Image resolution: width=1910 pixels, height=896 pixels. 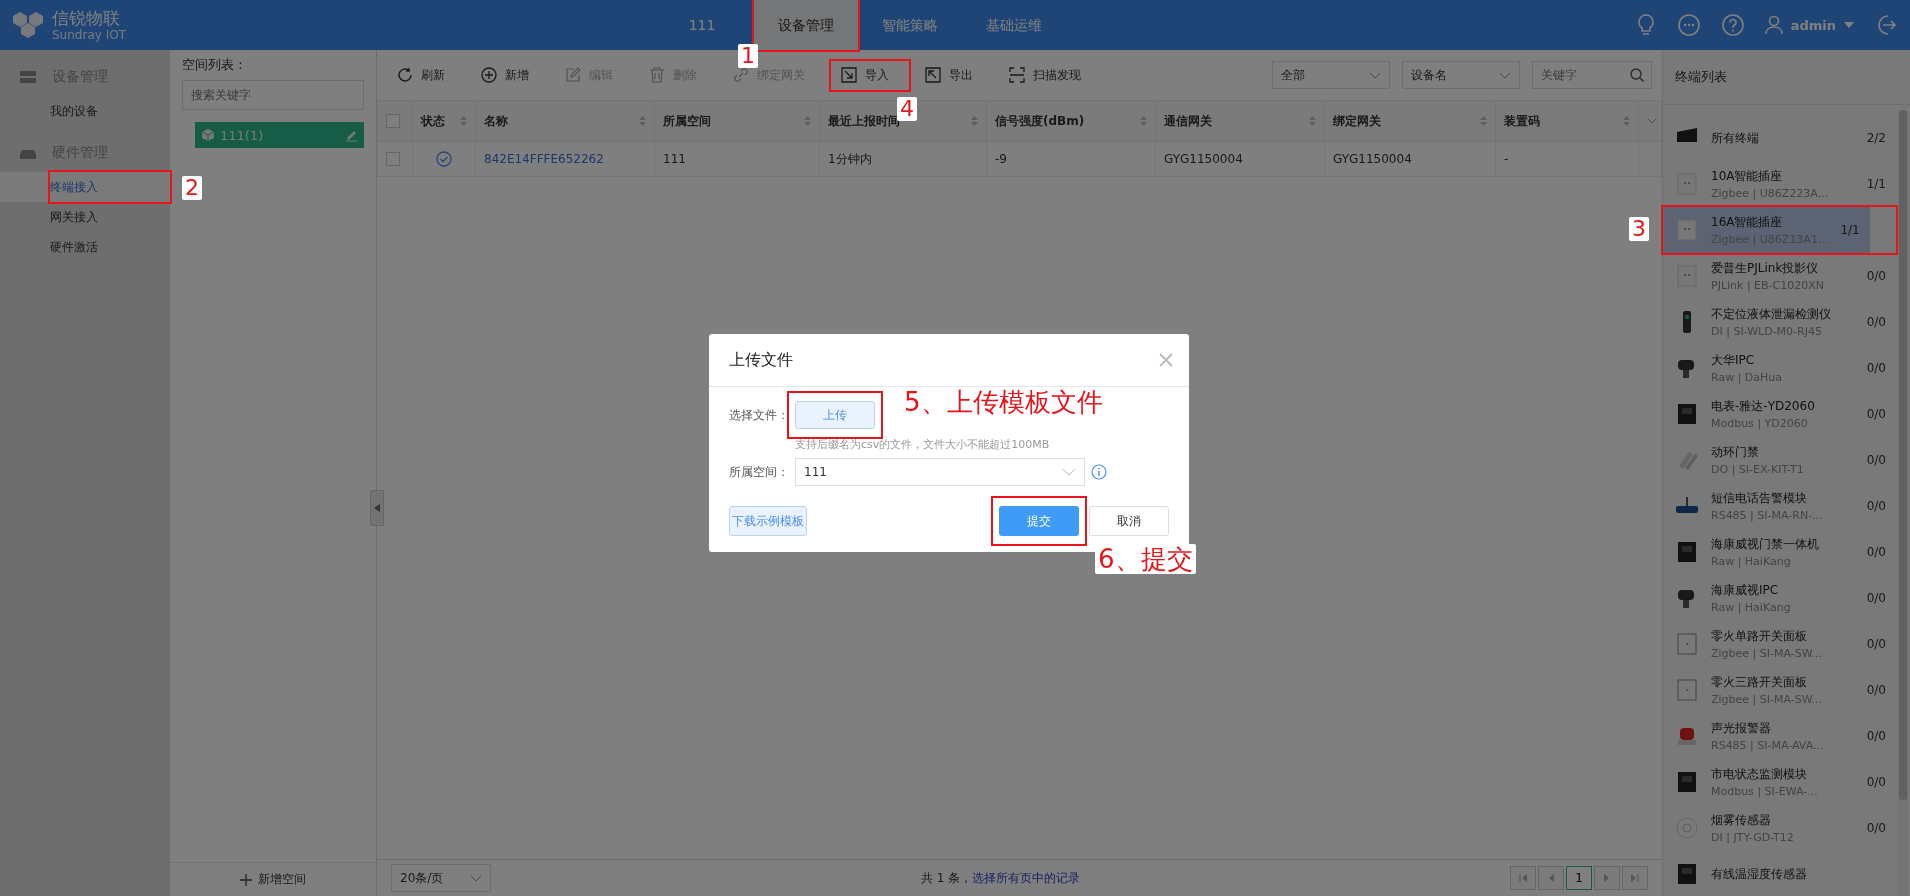 What do you see at coordinates (768, 521) in the screenshot?
I see `download-template-button: 下载示例模板` at bounding box center [768, 521].